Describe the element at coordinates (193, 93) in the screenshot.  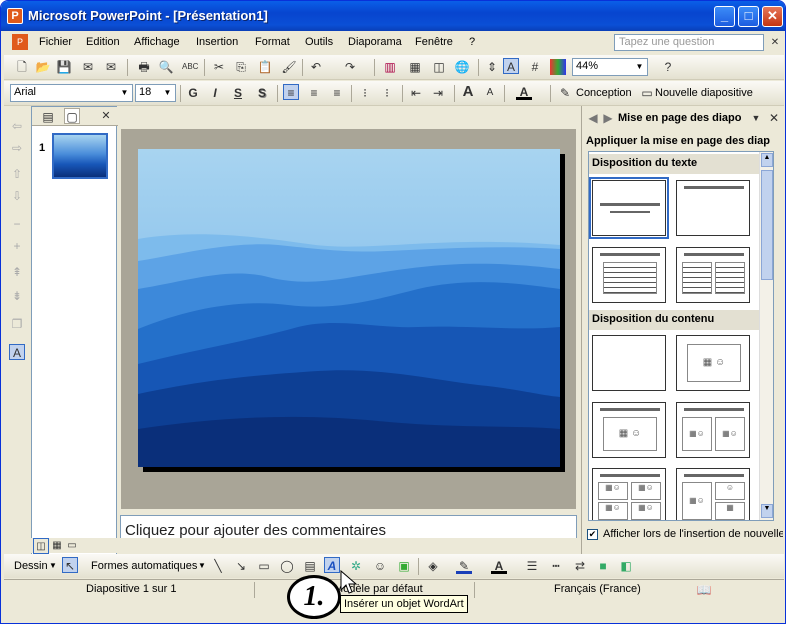
I see `bold-button: G` at that location.